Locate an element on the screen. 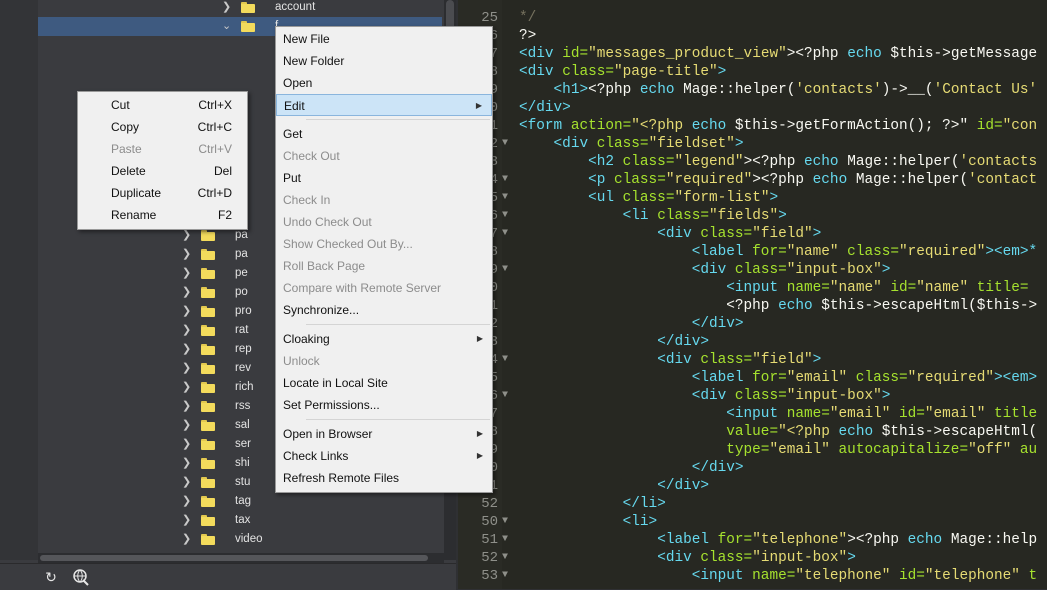 The image size is (1047, 590). code-token: <div is located at coordinates (713, 396).